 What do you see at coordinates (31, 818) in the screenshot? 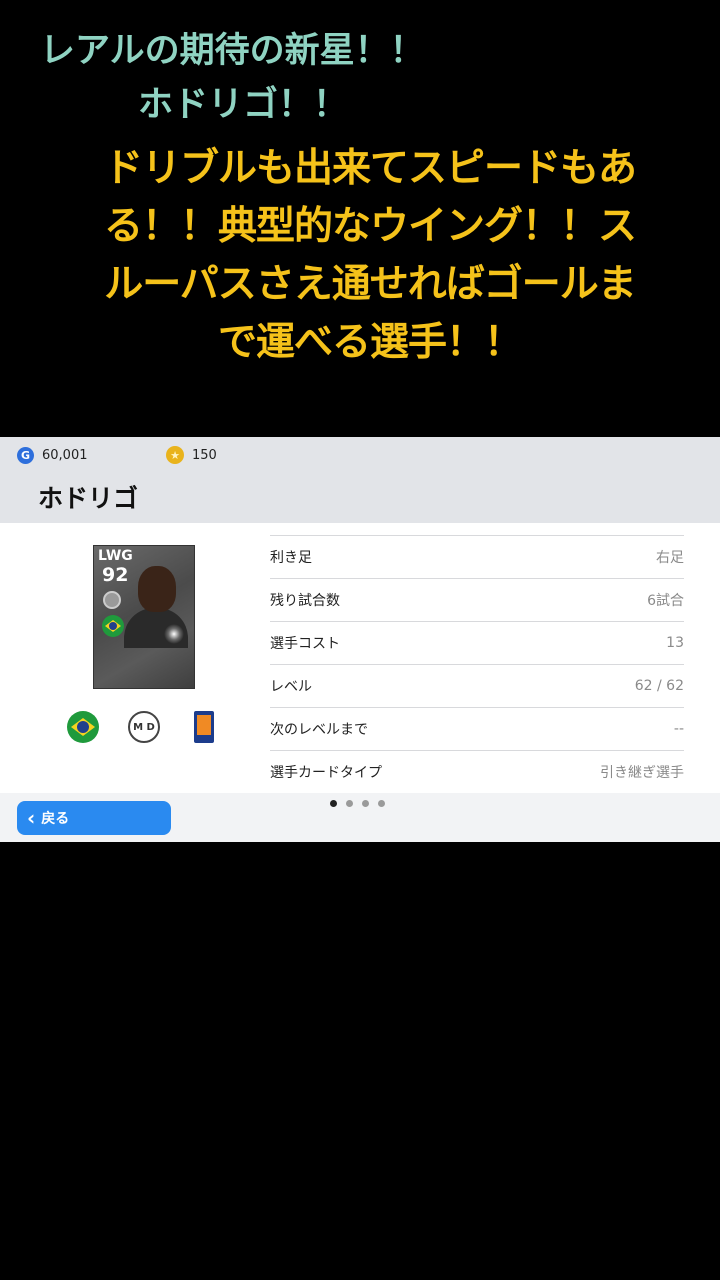
I see `chevron-left-icon: ‹` at bounding box center [31, 818].